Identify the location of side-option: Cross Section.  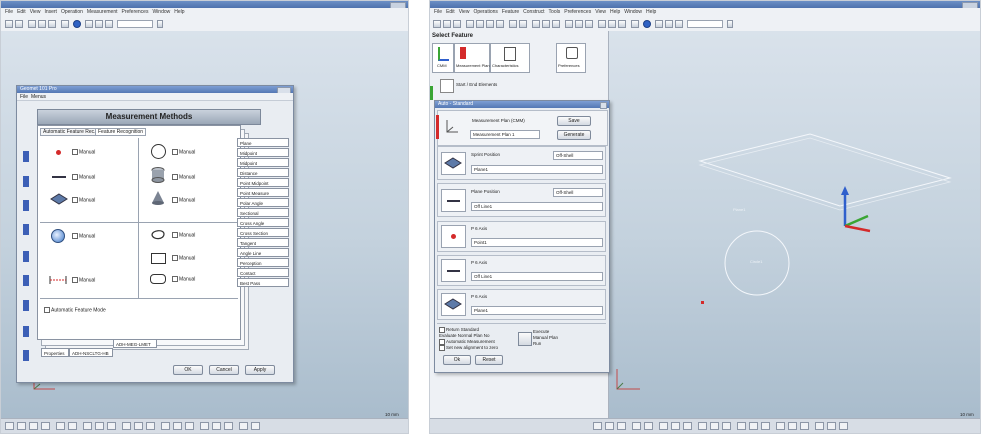
(263, 232).